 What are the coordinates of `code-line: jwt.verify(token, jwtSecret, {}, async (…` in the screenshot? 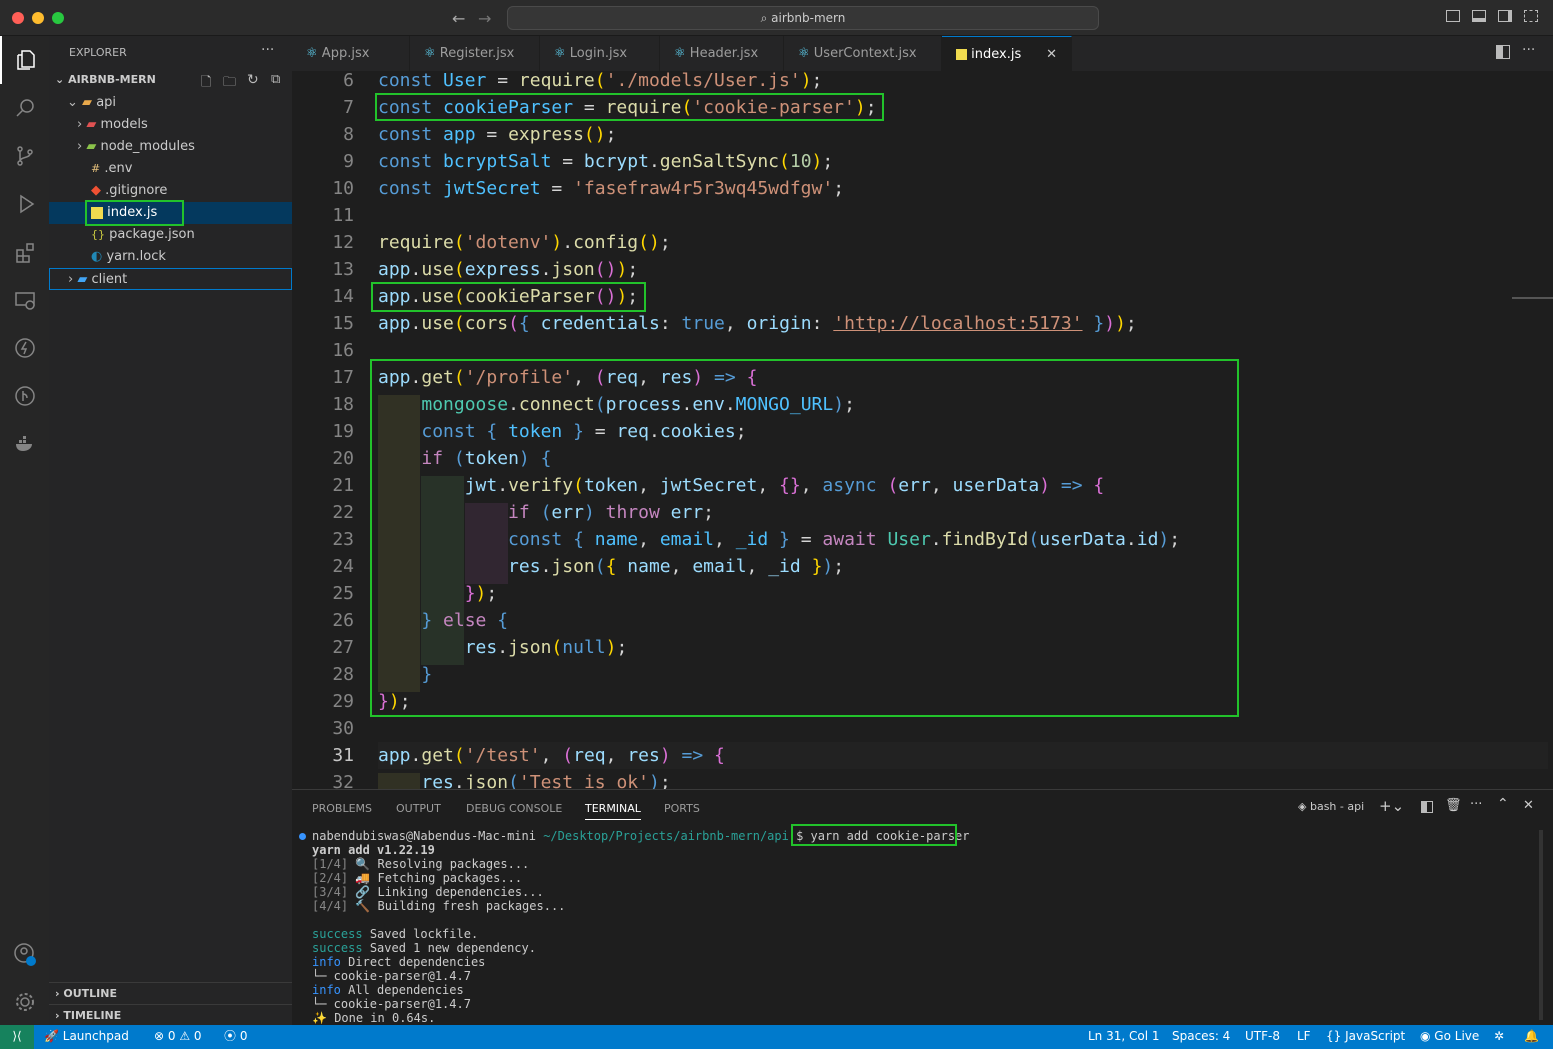 It's located at (784, 485).